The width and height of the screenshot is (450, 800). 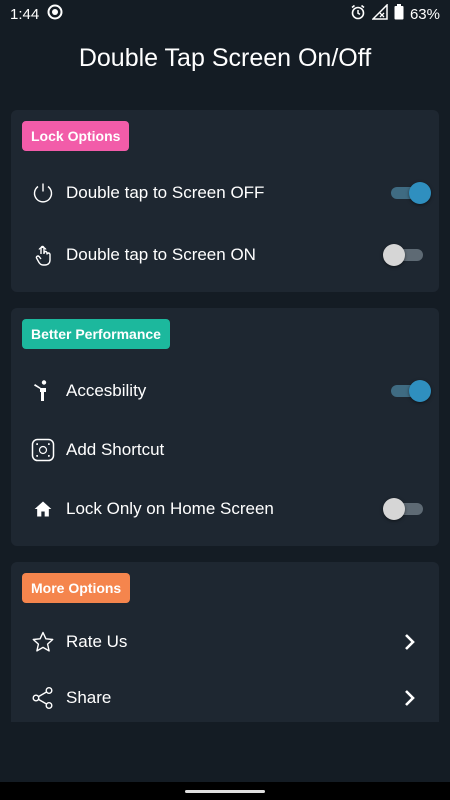 What do you see at coordinates (43, 391) in the screenshot?
I see `accessibility-icon` at bounding box center [43, 391].